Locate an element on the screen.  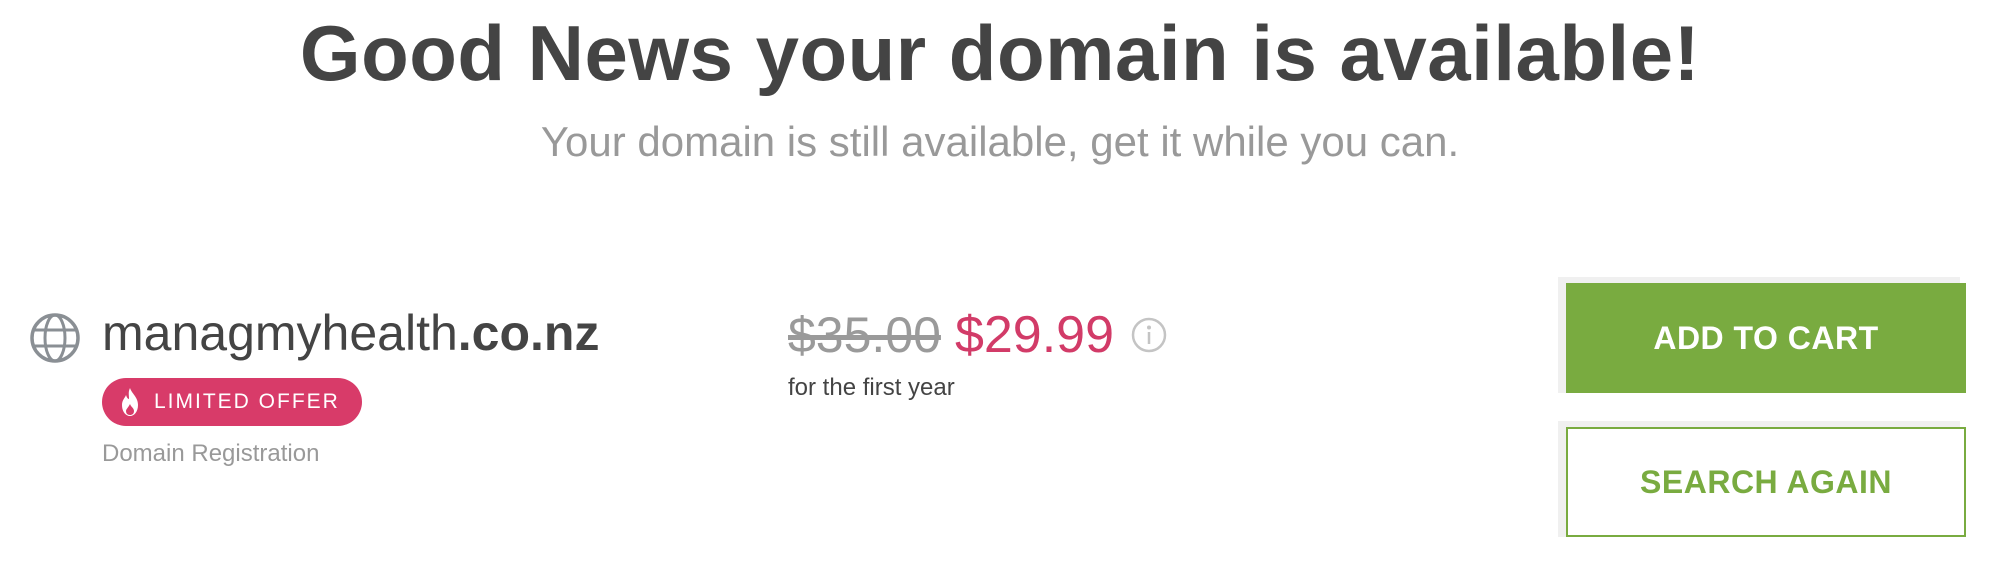
domain-name: managmyhealth.co.nz is located at coordinates (350, 333).